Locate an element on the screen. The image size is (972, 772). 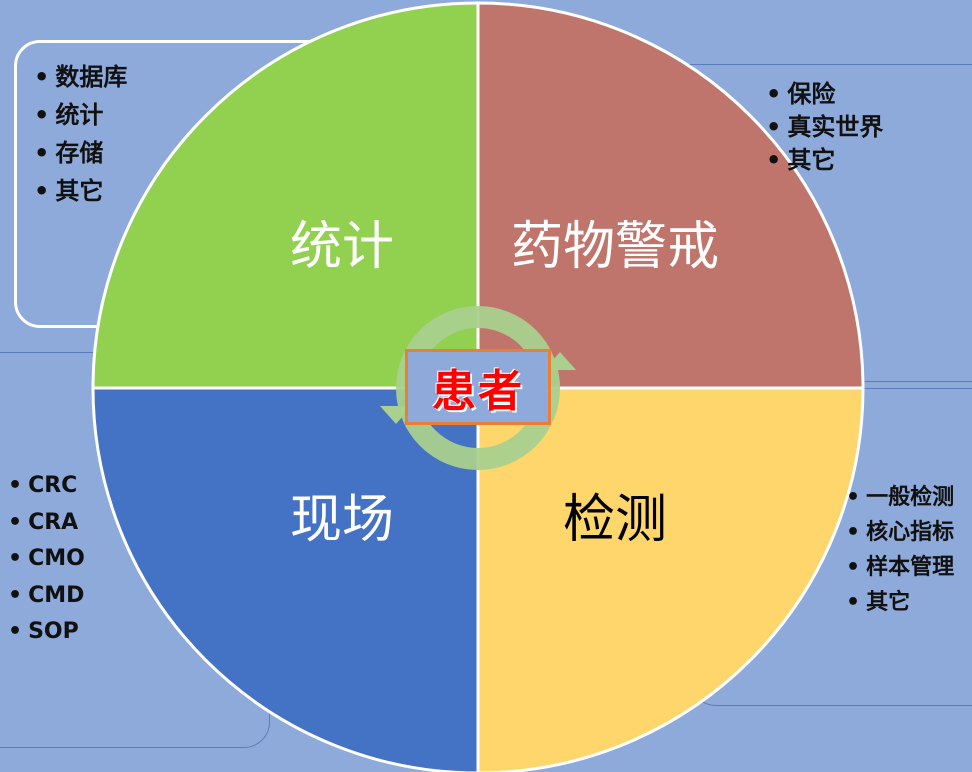
list-item: SOP is located at coordinates (46, 632).